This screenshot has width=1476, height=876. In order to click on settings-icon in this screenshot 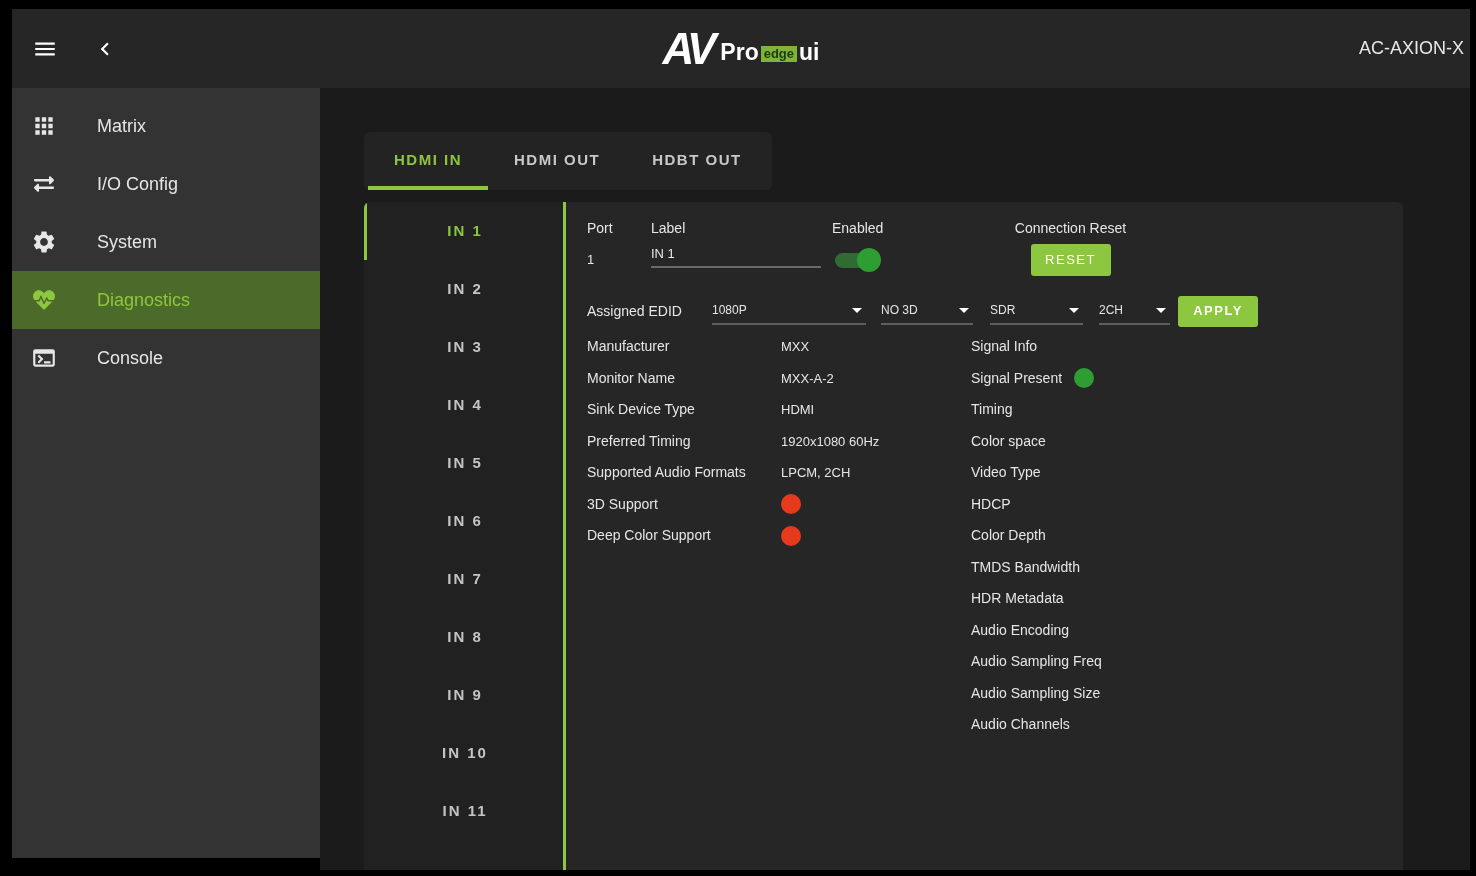, I will do `click(44, 242)`.